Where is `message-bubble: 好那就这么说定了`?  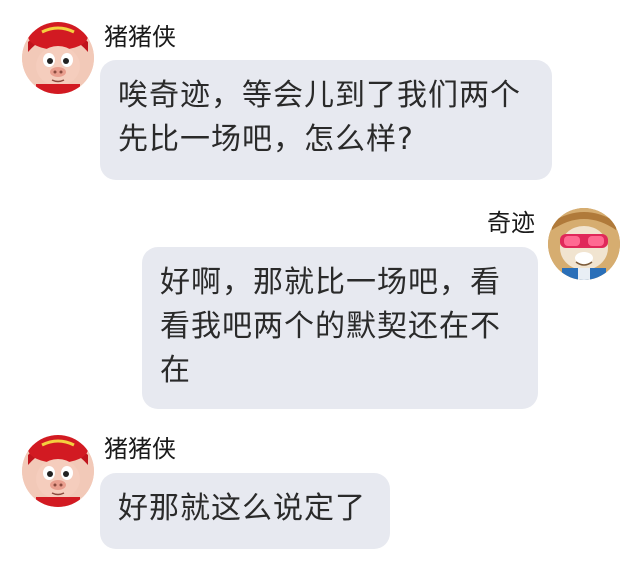 message-bubble: 好那就这么说定了 is located at coordinates (245, 511).